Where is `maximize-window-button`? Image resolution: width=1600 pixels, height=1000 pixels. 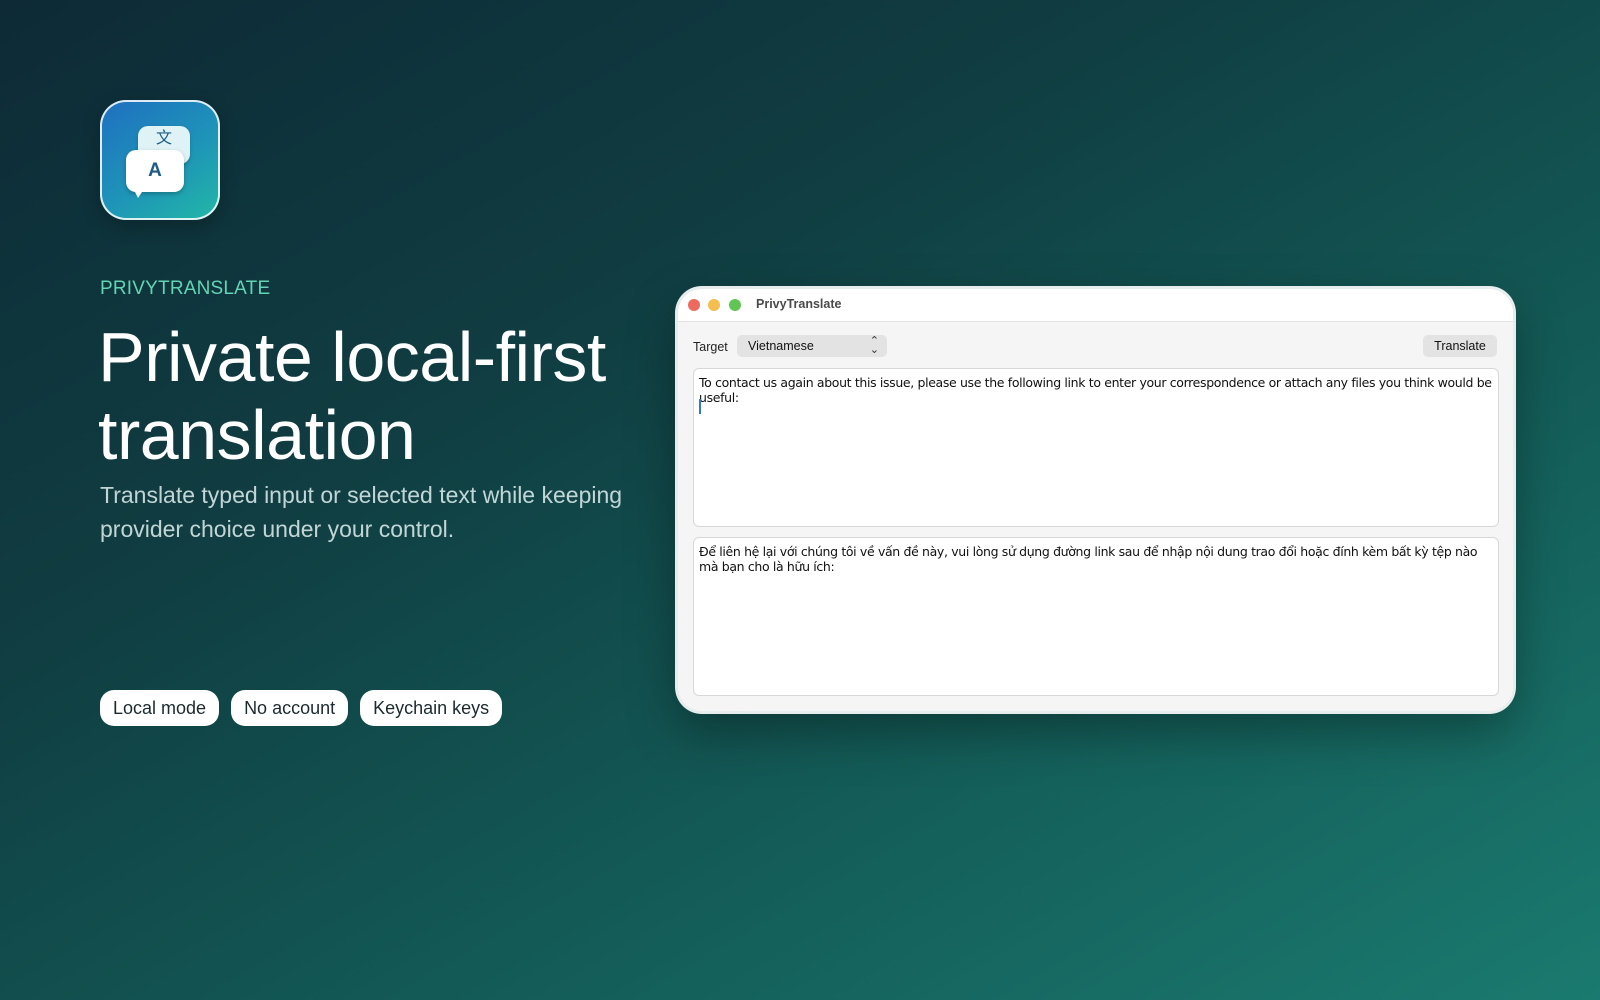 maximize-window-button is located at coordinates (735, 305).